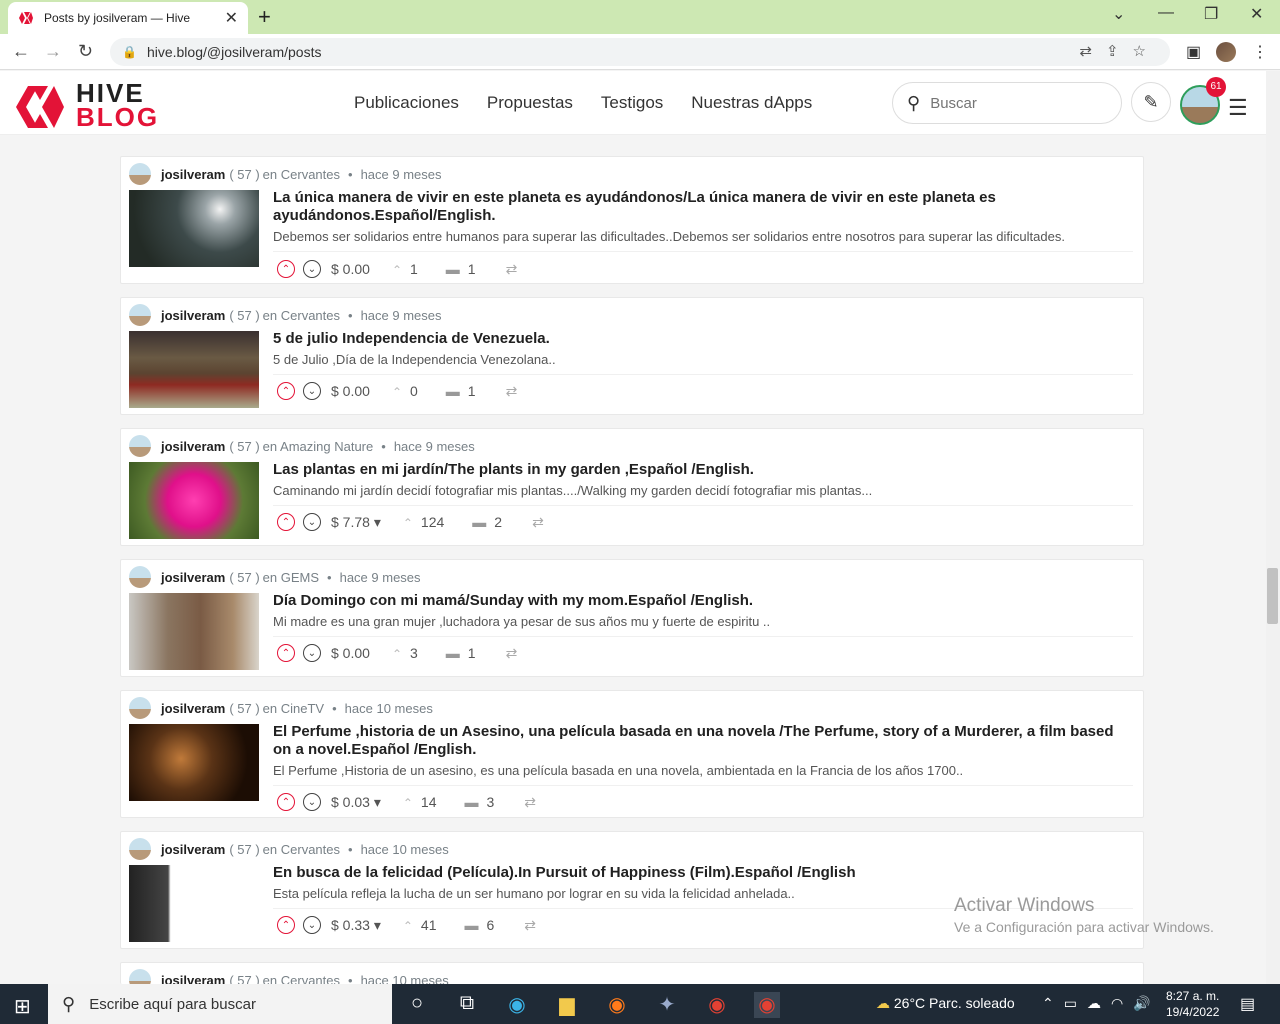  What do you see at coordinates (356, 925) in the screenshot?
I see `post-payout: $ 0.33 ▾` at bounding box center [356, 925].